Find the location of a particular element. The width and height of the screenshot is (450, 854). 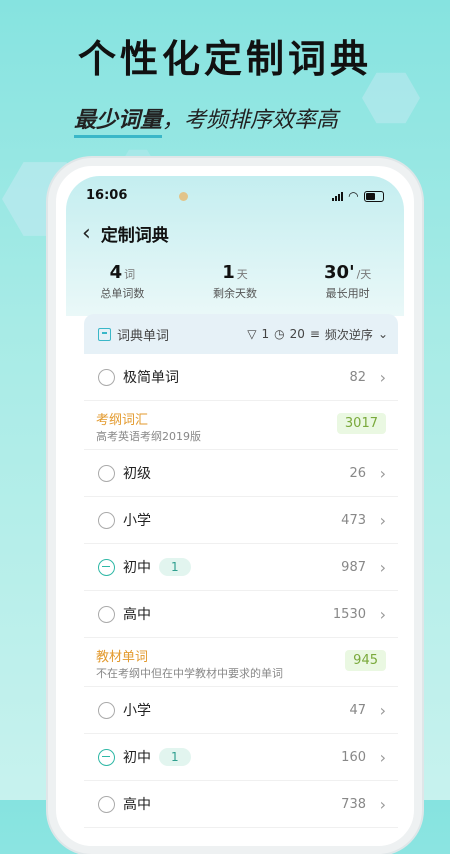

stat-max-time: 30'/天 最长用时 is located at coordinates (347, 281).